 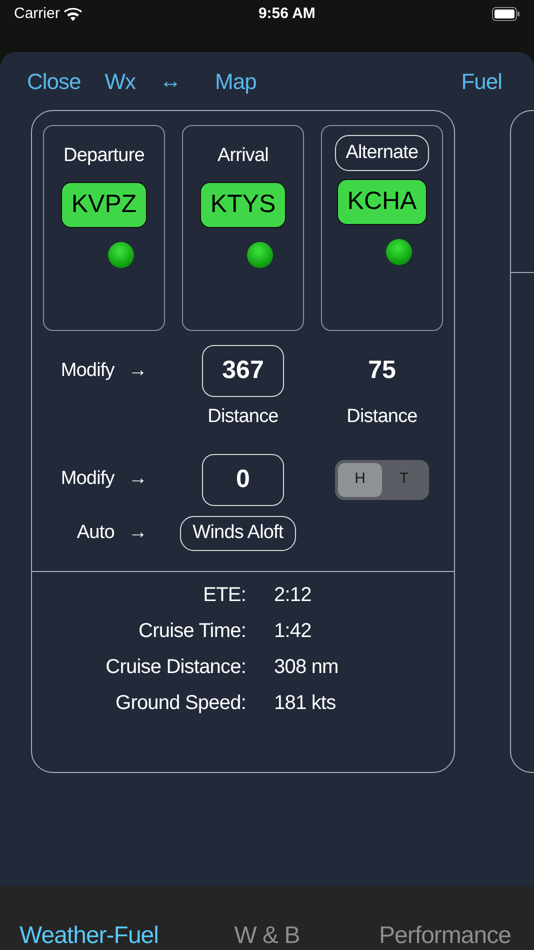 What do you see at coordinates (73, 14) in the screenshot?
I see `wifi-icon` at bounding box center [73, 14].